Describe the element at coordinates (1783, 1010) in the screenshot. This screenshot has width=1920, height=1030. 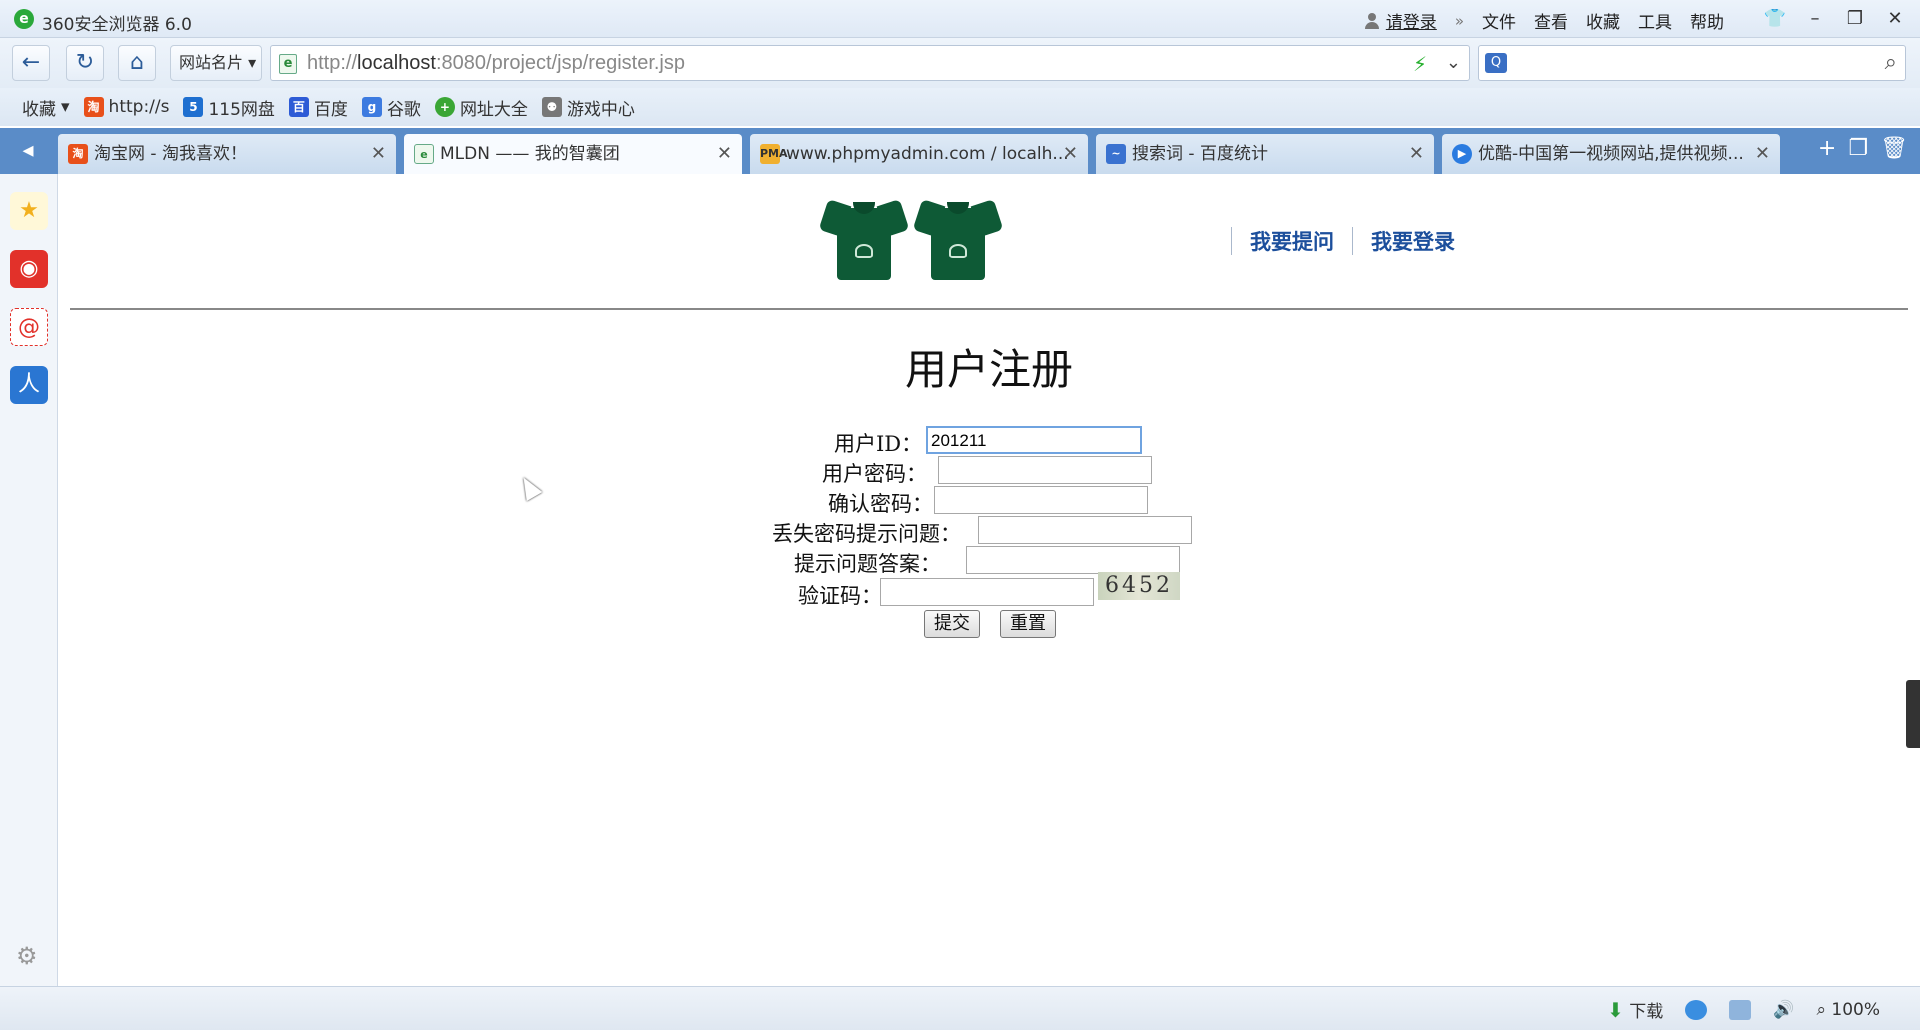
I see `speaker-icon: 🔊` at that location.